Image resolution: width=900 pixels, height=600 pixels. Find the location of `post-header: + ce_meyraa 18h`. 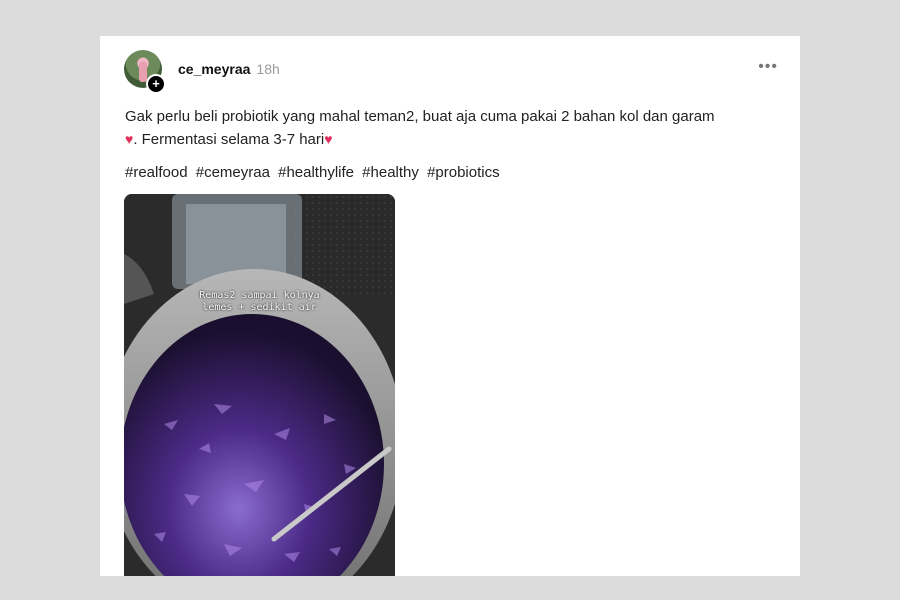

post-header: + ce_meyraa 18h is located at coordinates (202, 72).